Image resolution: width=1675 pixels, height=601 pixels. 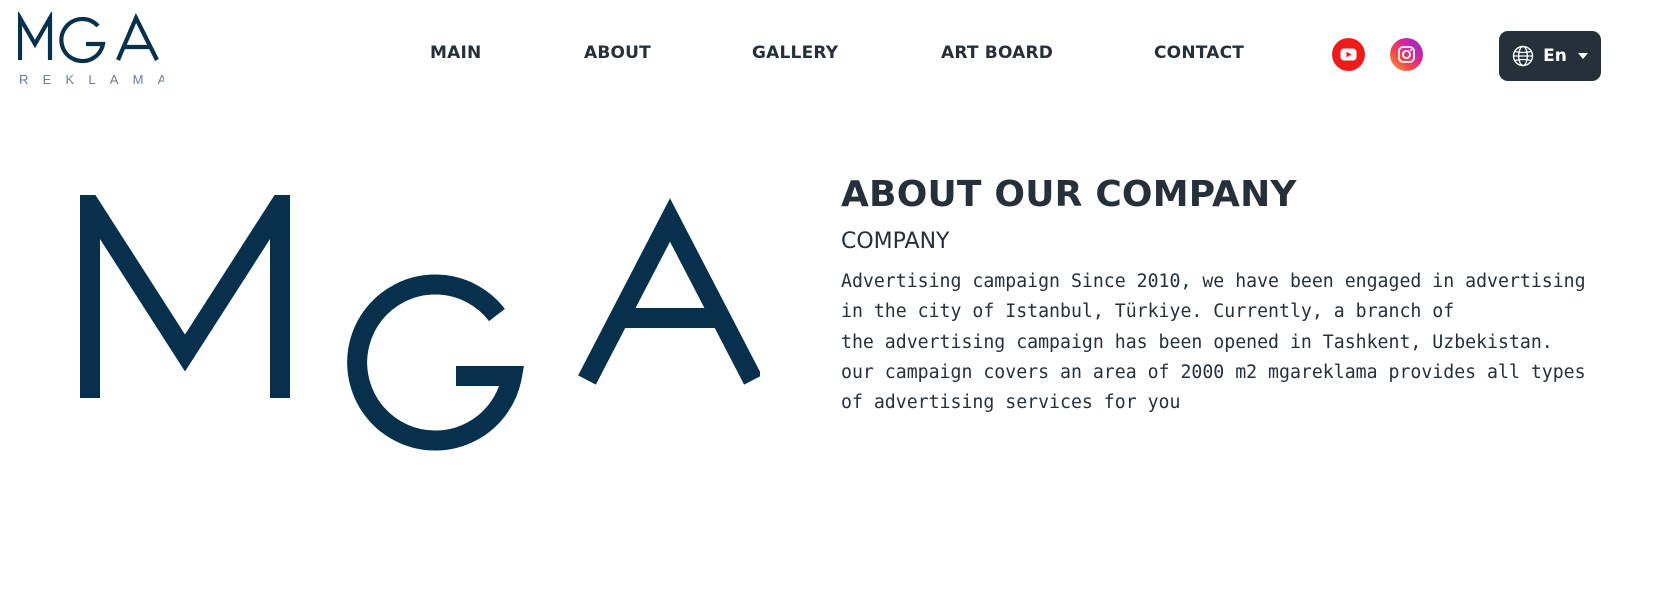 What do you see at coordinates (1555, 56) in the screenshot?
I see `language-label: En` at bounding box center [1555, 56].